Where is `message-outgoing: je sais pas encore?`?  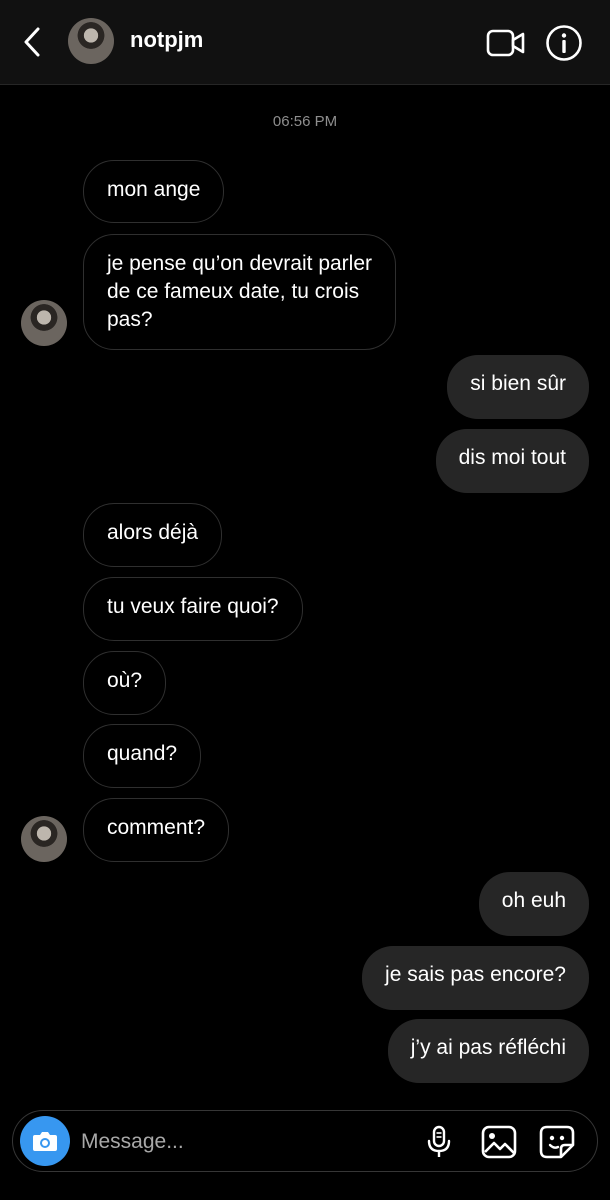
message-outgoing: je sais pas encore? is located at coordinates (475, 978).